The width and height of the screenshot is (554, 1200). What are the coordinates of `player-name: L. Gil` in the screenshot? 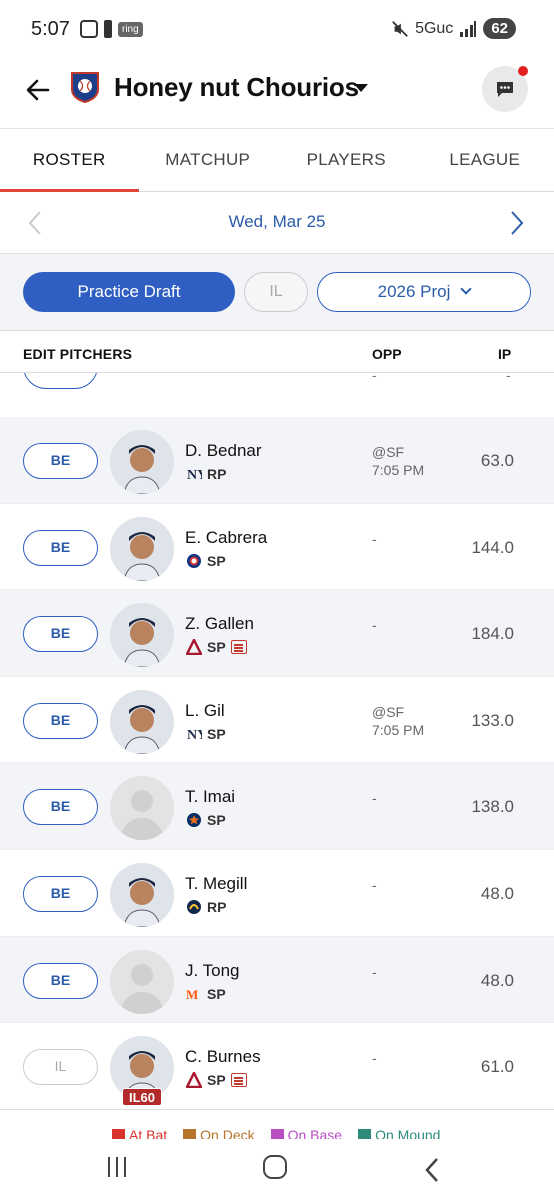 It's located at (205, 711).